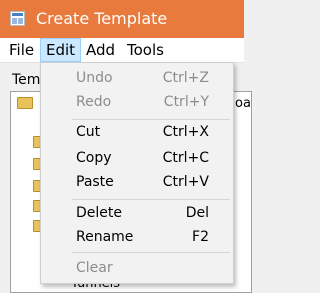  What do you see at coordinates (185, 158) in the screenshot?
I see `copy-shortcut: Ctrl+C` at bounding box center [185, 158].